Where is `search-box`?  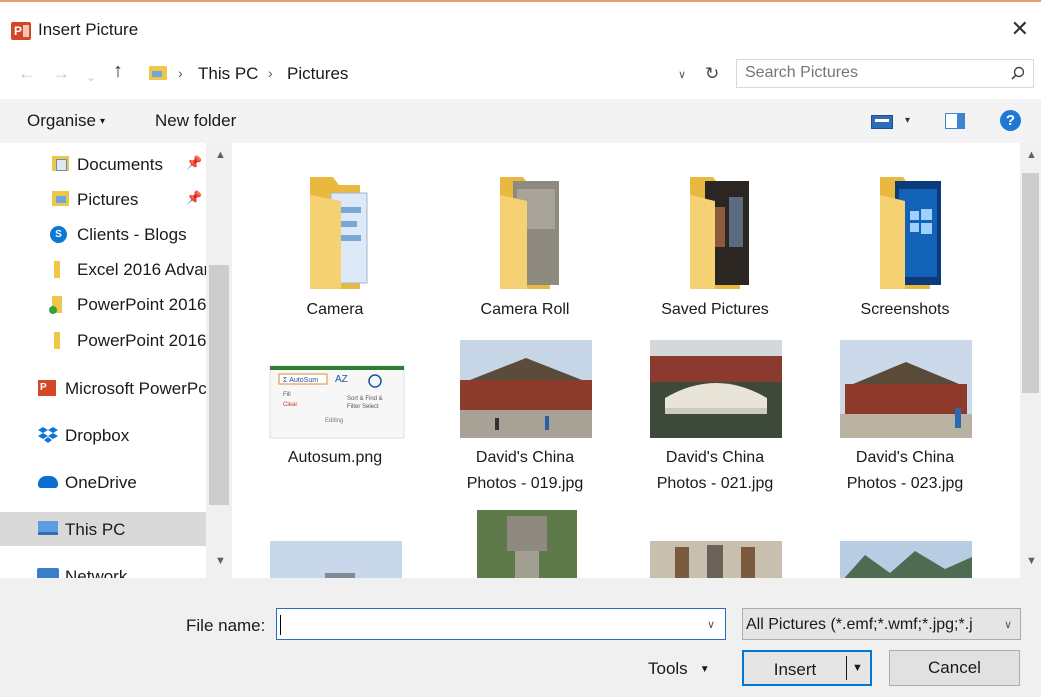
search-box is located at coordinates (885, 73).